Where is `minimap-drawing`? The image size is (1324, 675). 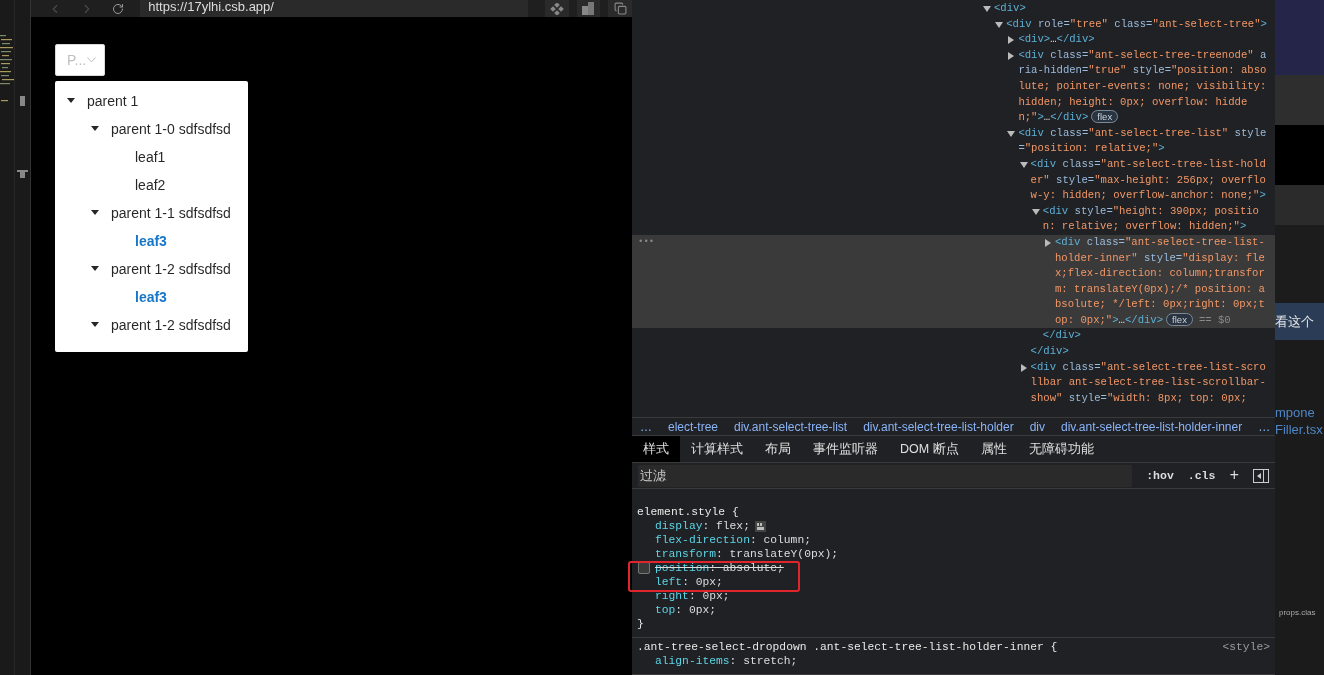
minimap-drawing is located at coordinates (7, 68).